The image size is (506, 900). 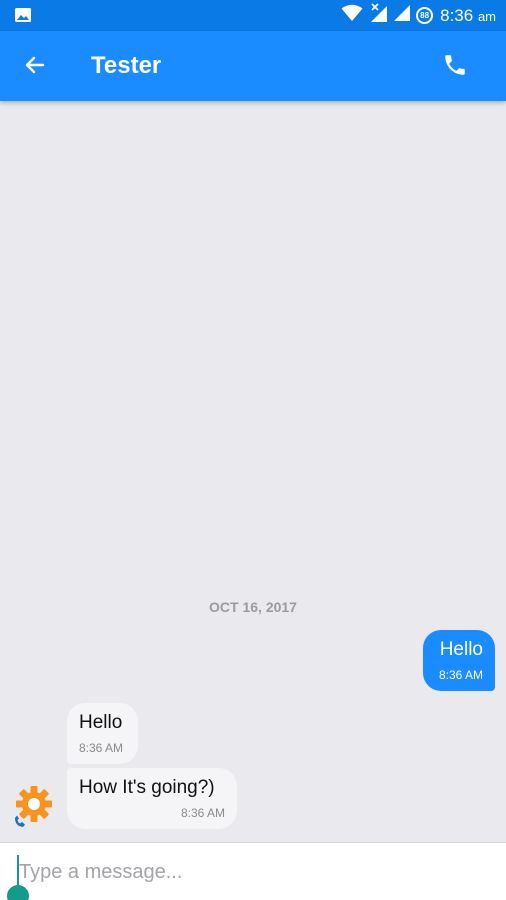 What do you see at coordinates (253, 66) in the screenshot?
I see `app-bar: Tester` at bounding box center [253, 66].